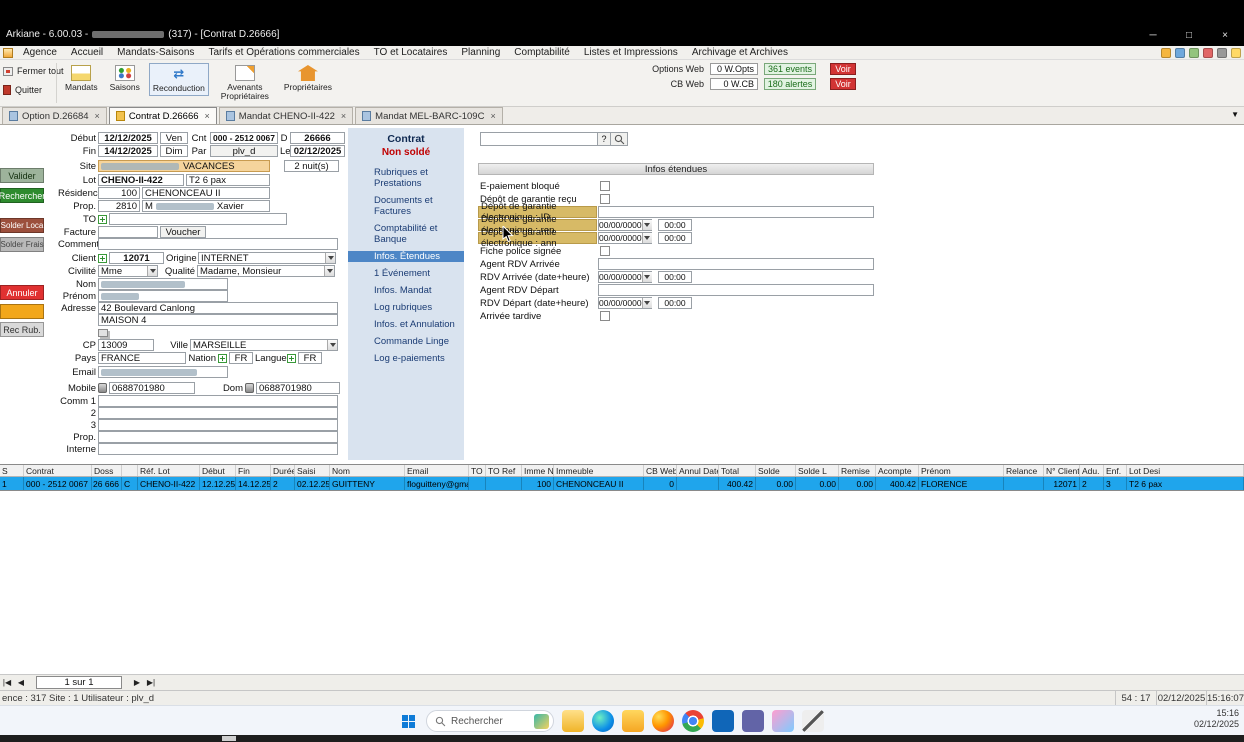 The height and width of the screenshot is (742, 1244). Describe the element at coordinates (130, 470) in the screenshot. I see `column-header` at that location.